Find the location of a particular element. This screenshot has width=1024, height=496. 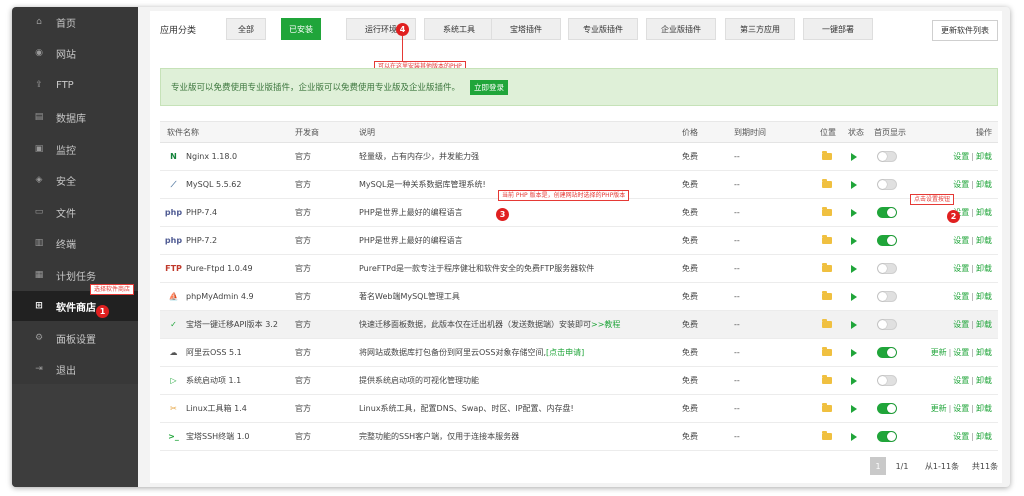

price-cell: 免费 is located at coordinates (690, 240).